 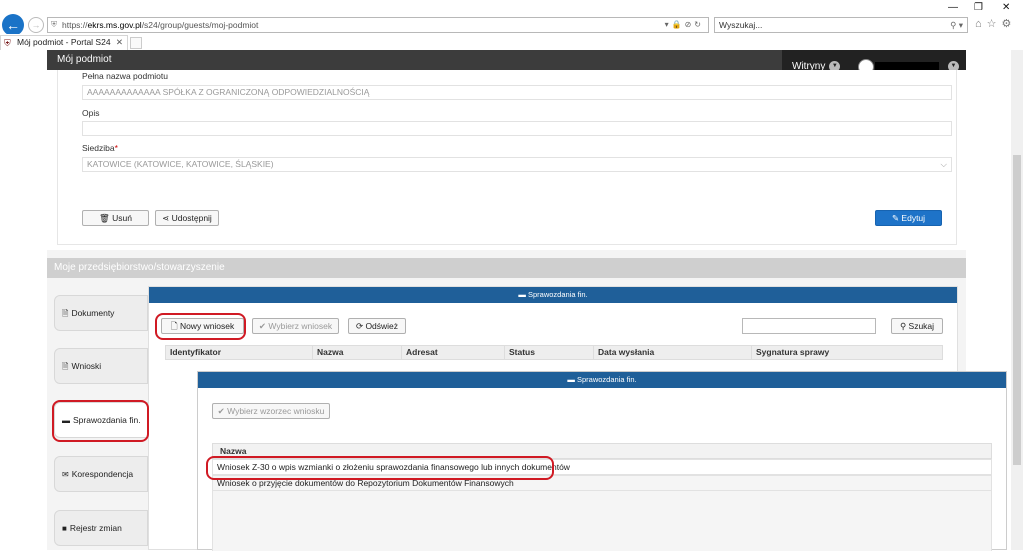 I want to click on choose-template-label: Wybierz wzorzec wniosku, so click(x=276, y=411).